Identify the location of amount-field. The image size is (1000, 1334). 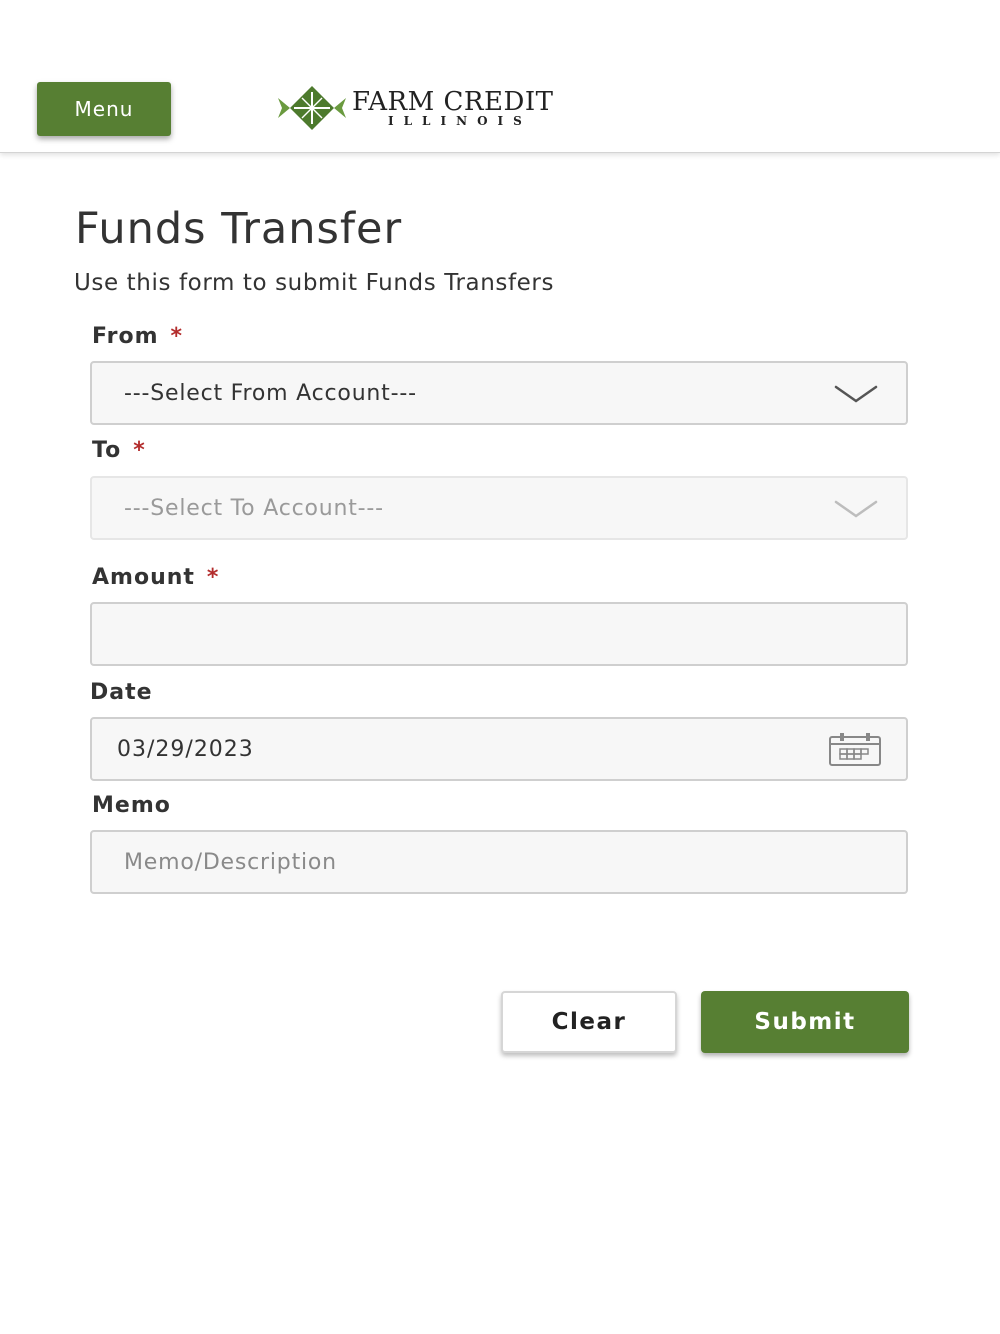
(499, 634).